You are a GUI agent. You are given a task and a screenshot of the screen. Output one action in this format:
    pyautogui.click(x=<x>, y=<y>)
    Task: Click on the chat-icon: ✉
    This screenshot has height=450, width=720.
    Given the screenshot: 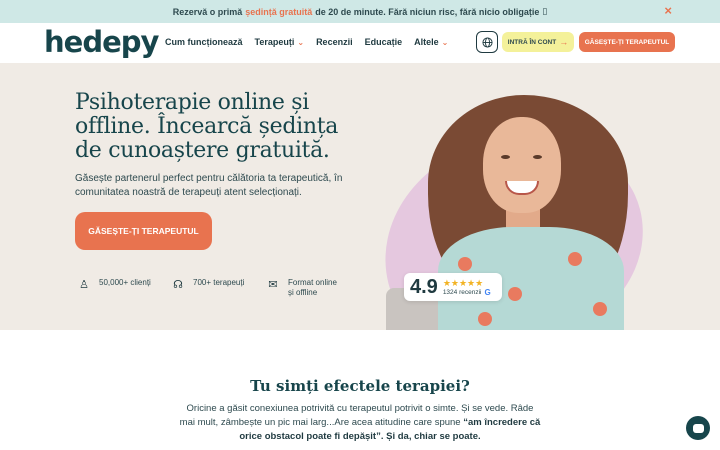 What is the action you would take?
    pyautogui.click(x=273, y=285)
    